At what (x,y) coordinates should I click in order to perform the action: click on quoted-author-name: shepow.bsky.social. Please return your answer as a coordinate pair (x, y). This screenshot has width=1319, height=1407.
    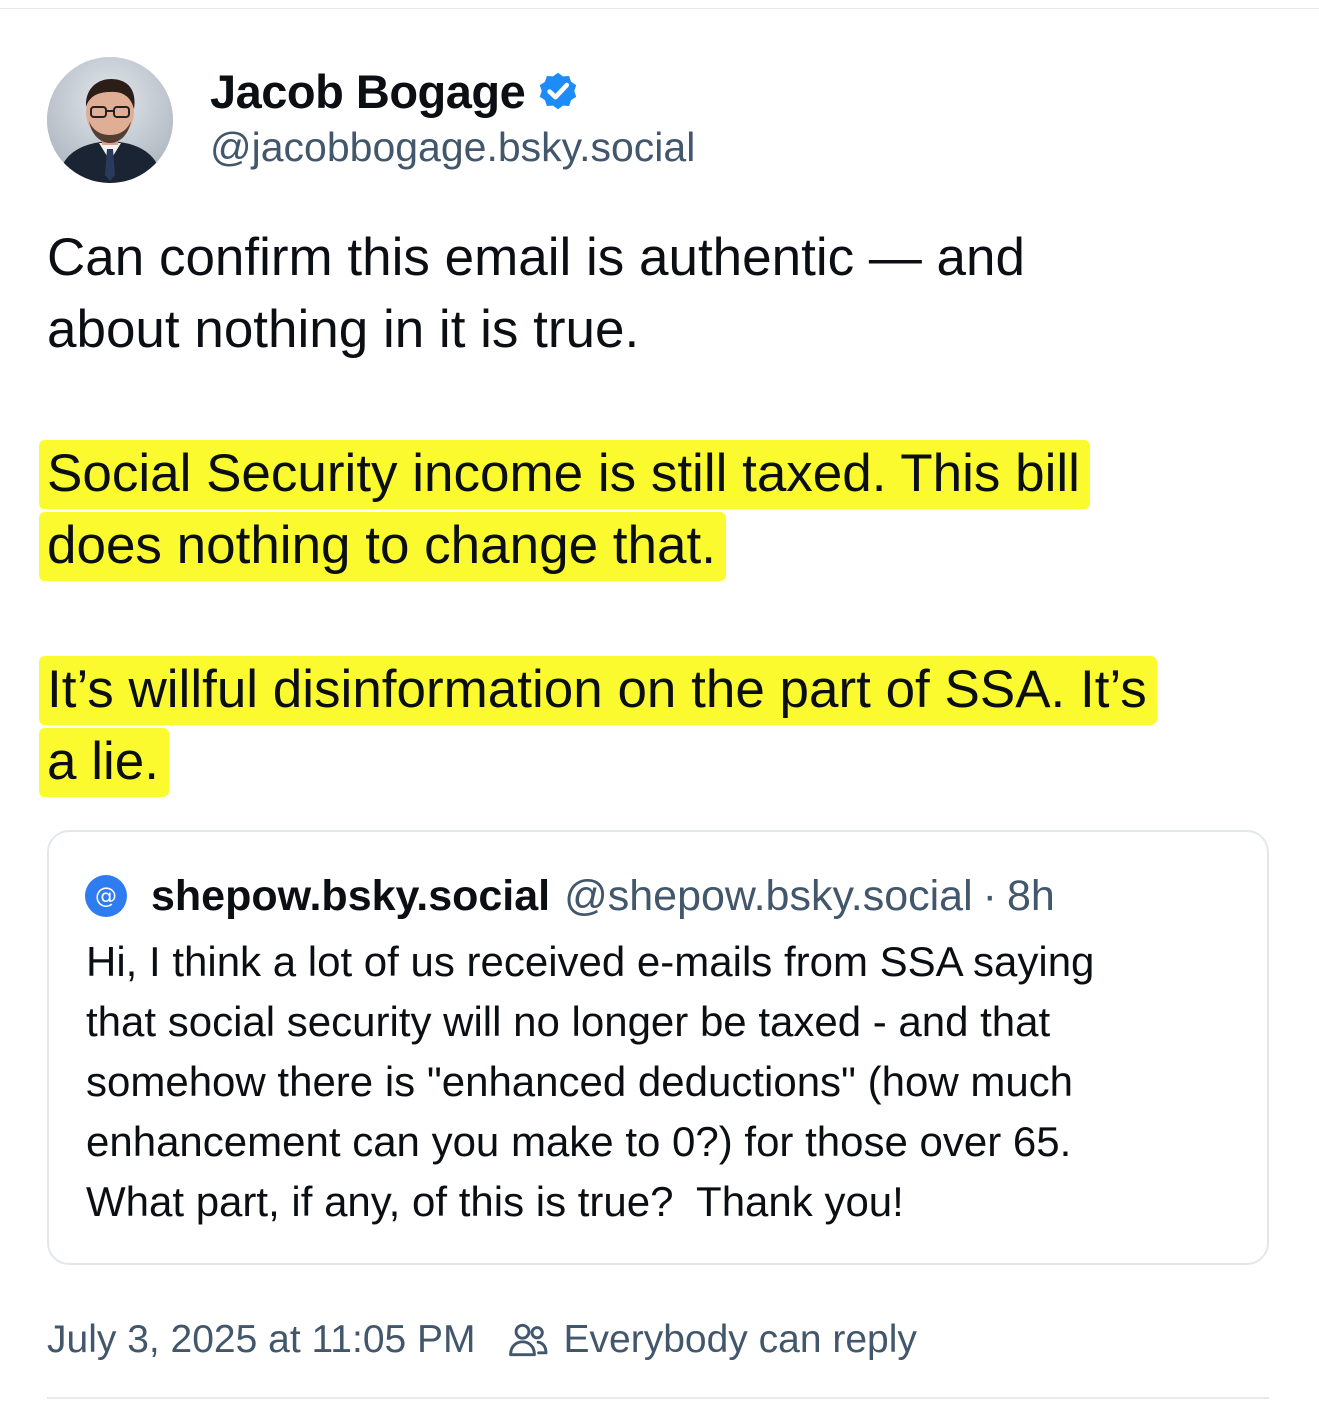
    Looking at the image, I should click on (350, 896).